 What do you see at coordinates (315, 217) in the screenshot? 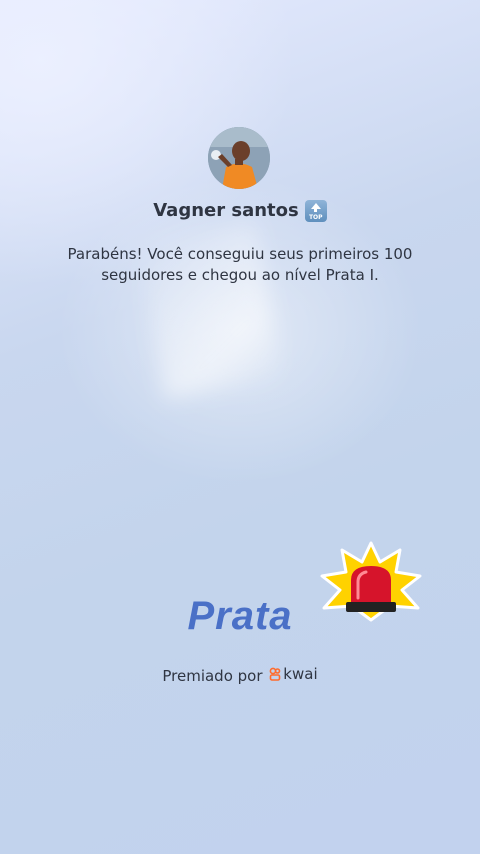
I see `top-badge-label: TOP` at bounding box center [315, 217].